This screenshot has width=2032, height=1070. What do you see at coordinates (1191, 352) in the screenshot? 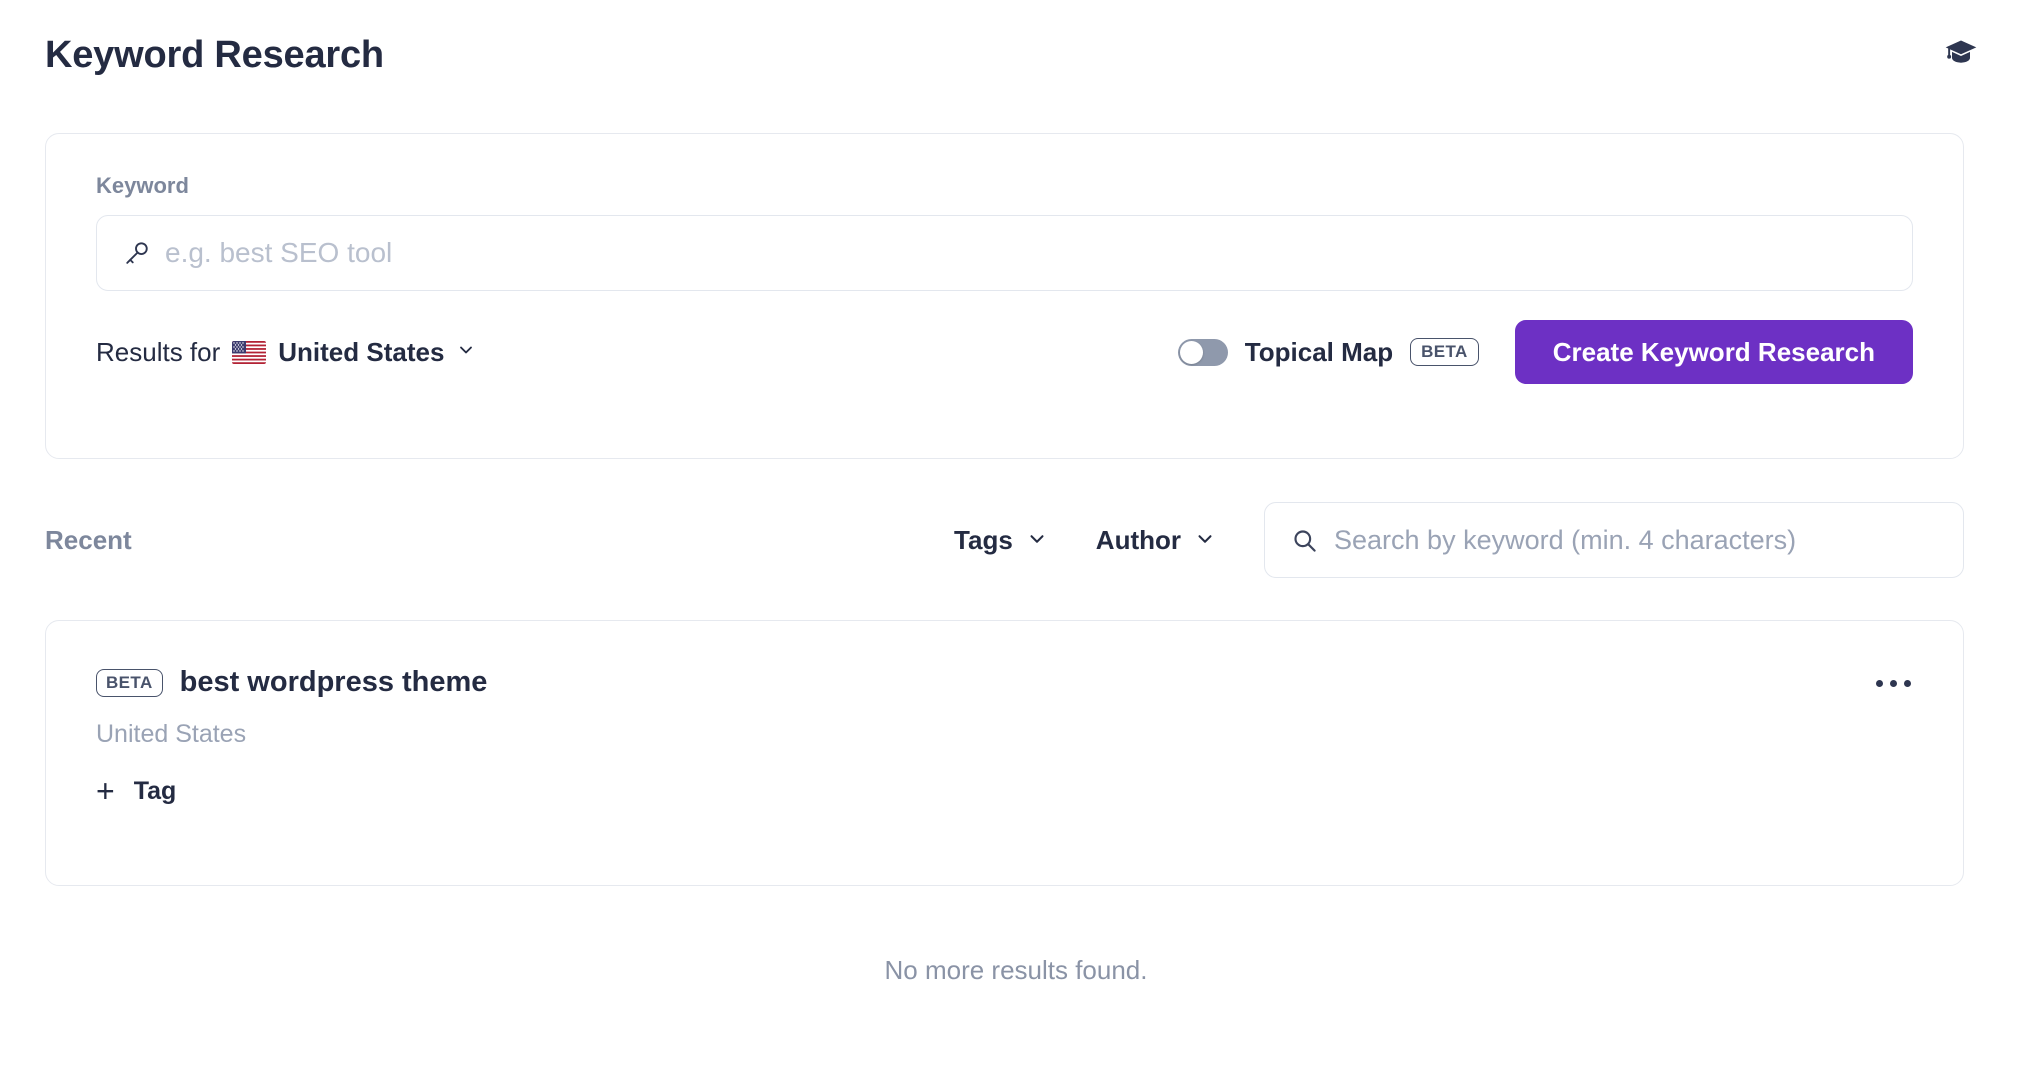
I see `toggle-knob` at bounding box center [1191, 352].